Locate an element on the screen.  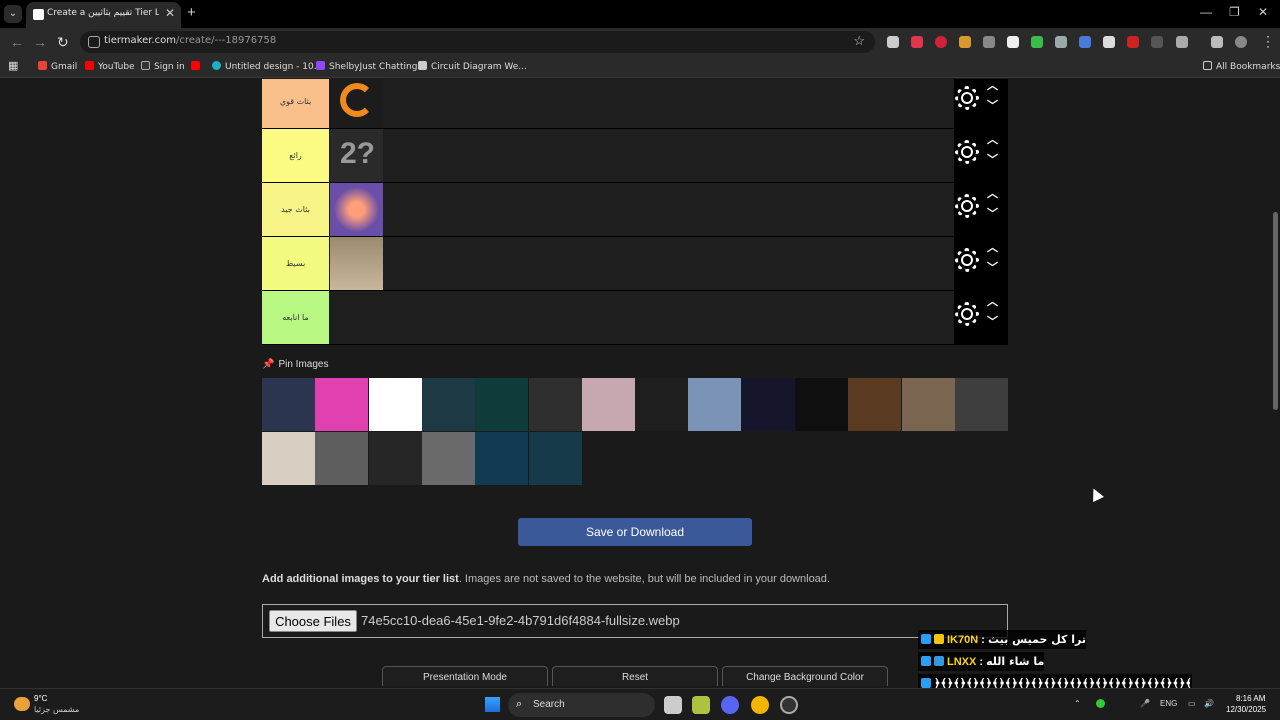
back-icon: ← is located at coordinates (17, 42).